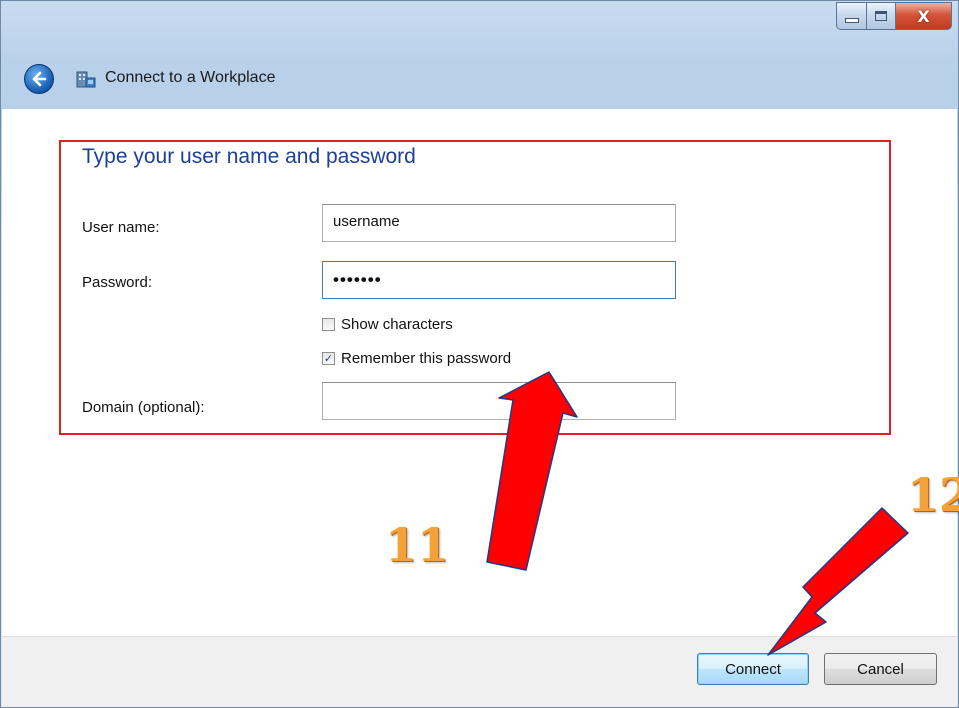 The width and height of the screenshot is (959, 708). Describe the element at coordinates (397, 324) in the screenshot. I see `show-characters-label: Show characters` at that location.